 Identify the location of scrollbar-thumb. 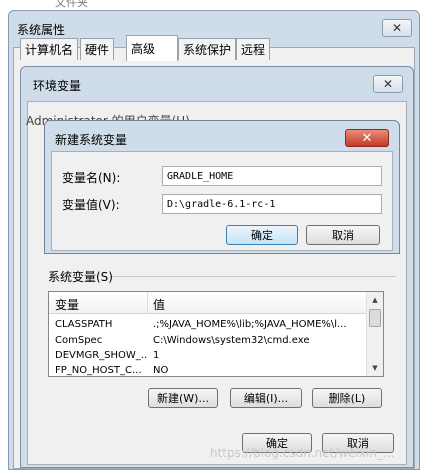
(375, 318).